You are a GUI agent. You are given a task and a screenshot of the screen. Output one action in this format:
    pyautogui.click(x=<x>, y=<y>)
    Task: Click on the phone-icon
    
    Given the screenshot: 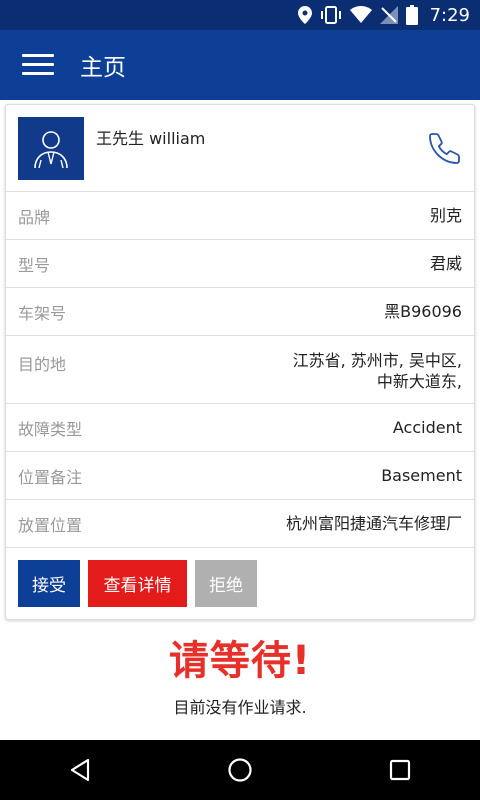 What is the action you would take?
    pyautogui.click(x=444, y=148)
    